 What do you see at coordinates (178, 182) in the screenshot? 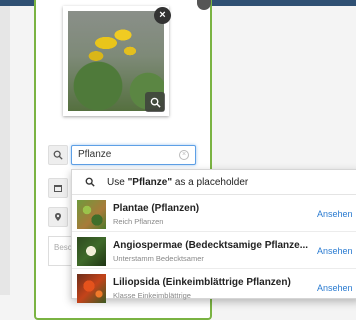
I see `placeholder-option-text: Use "Pflanze" as a placeholder` at bounding box center [178, 182].